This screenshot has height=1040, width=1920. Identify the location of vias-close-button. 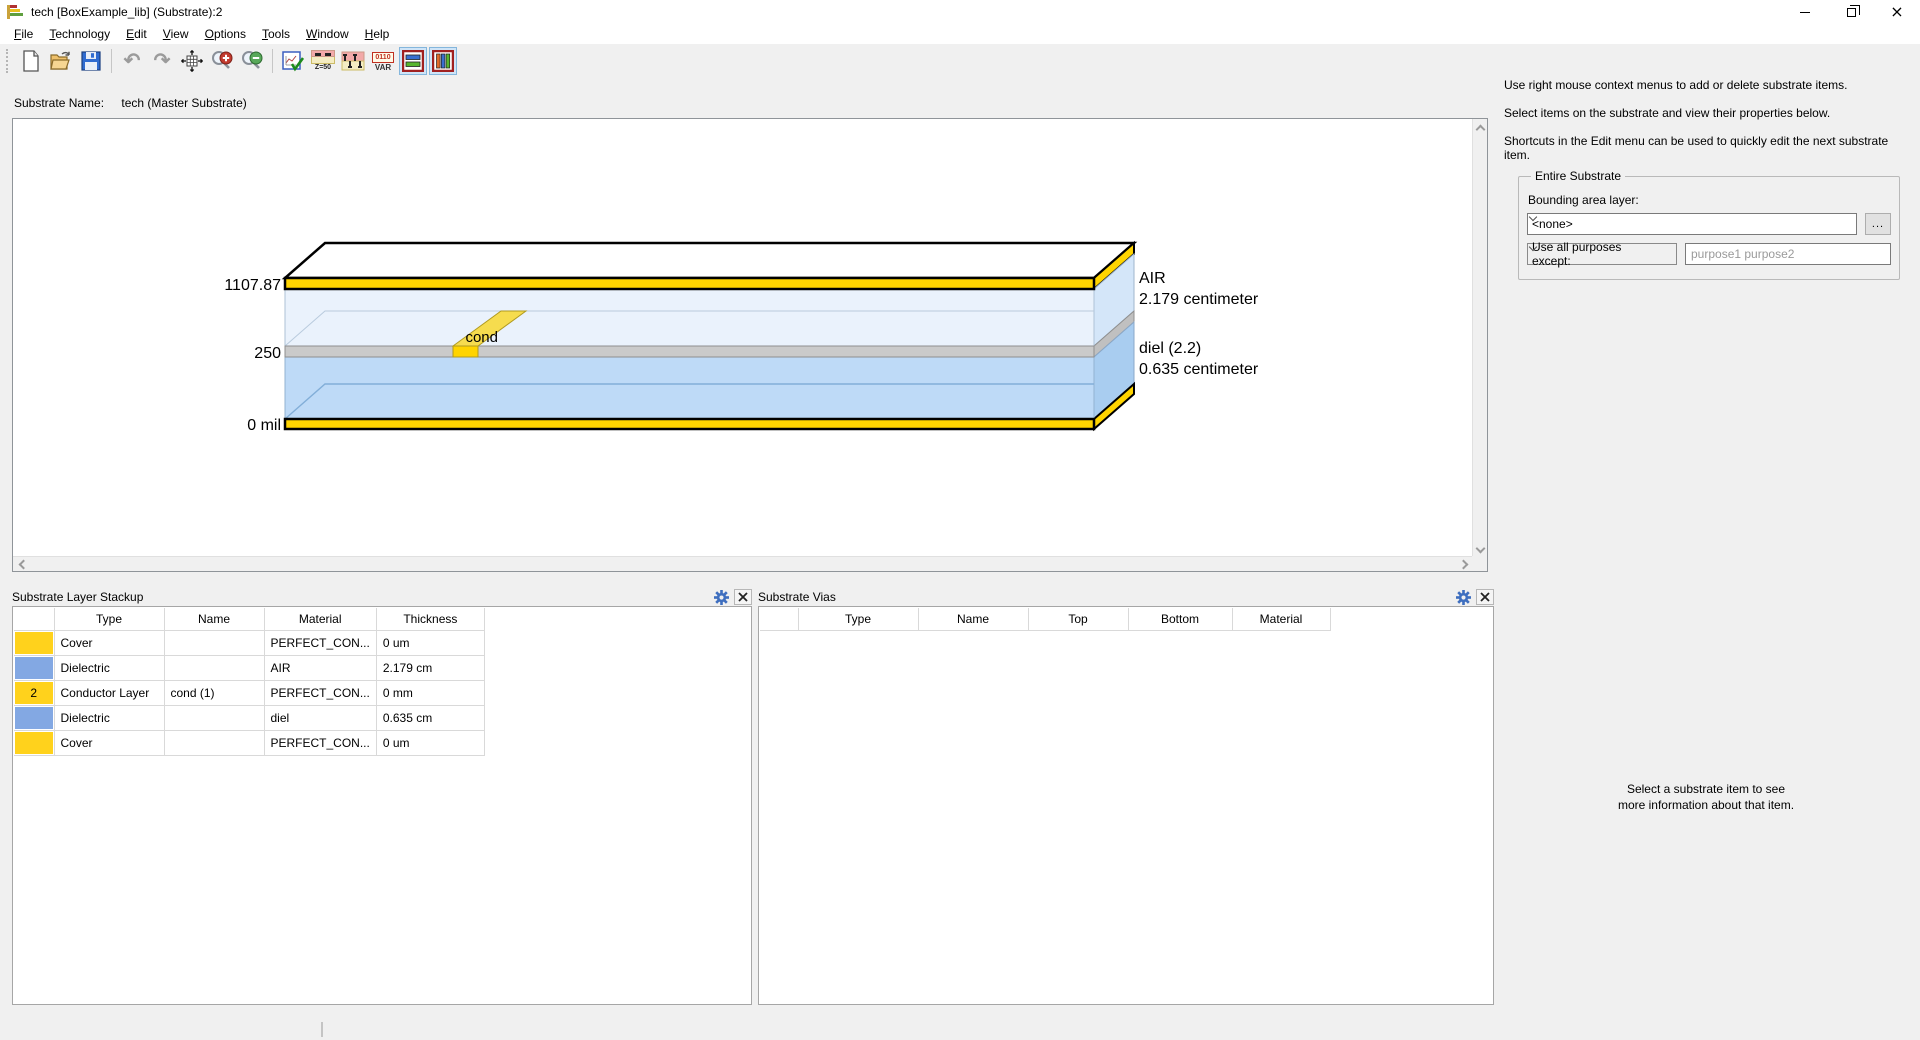
(1485, 597).